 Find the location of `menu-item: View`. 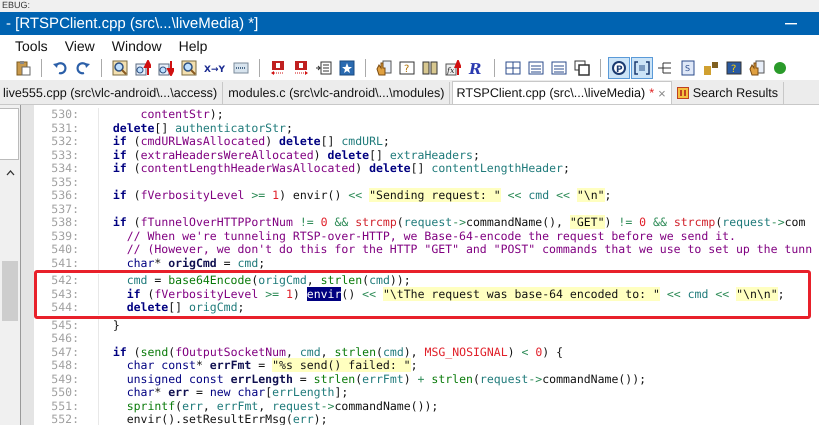

menu-item: View is located at coordinates (79, 46).